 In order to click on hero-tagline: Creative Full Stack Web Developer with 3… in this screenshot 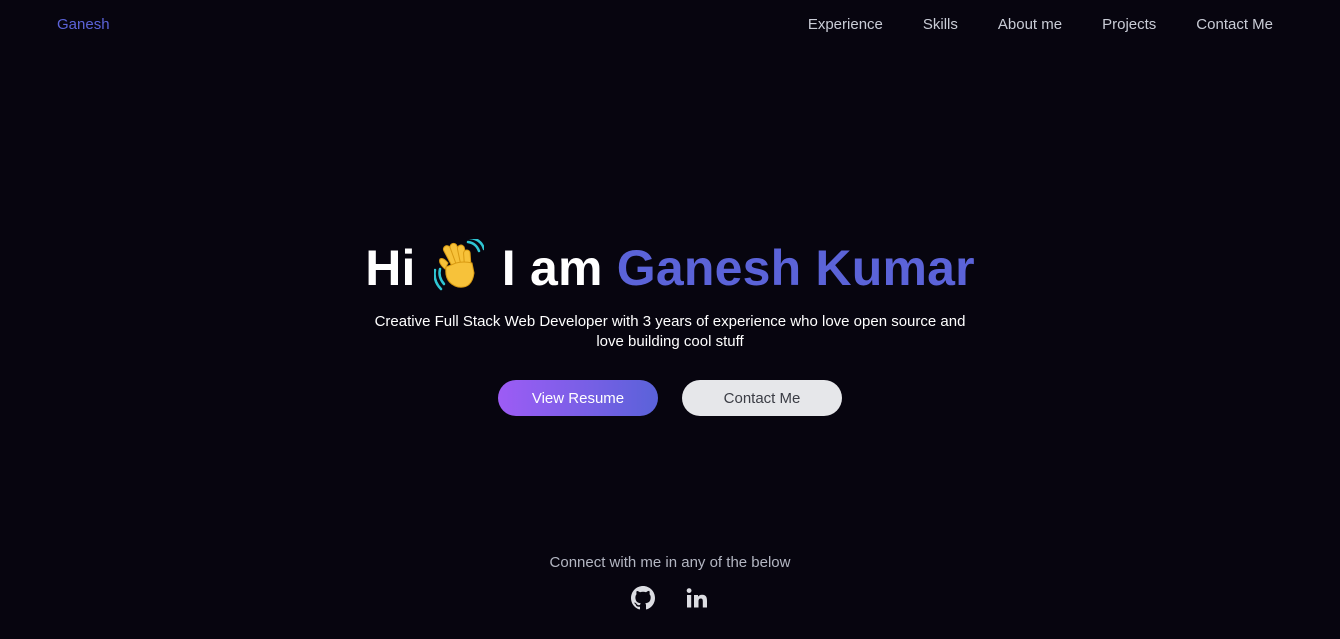, I will do `click(670, 331)`.